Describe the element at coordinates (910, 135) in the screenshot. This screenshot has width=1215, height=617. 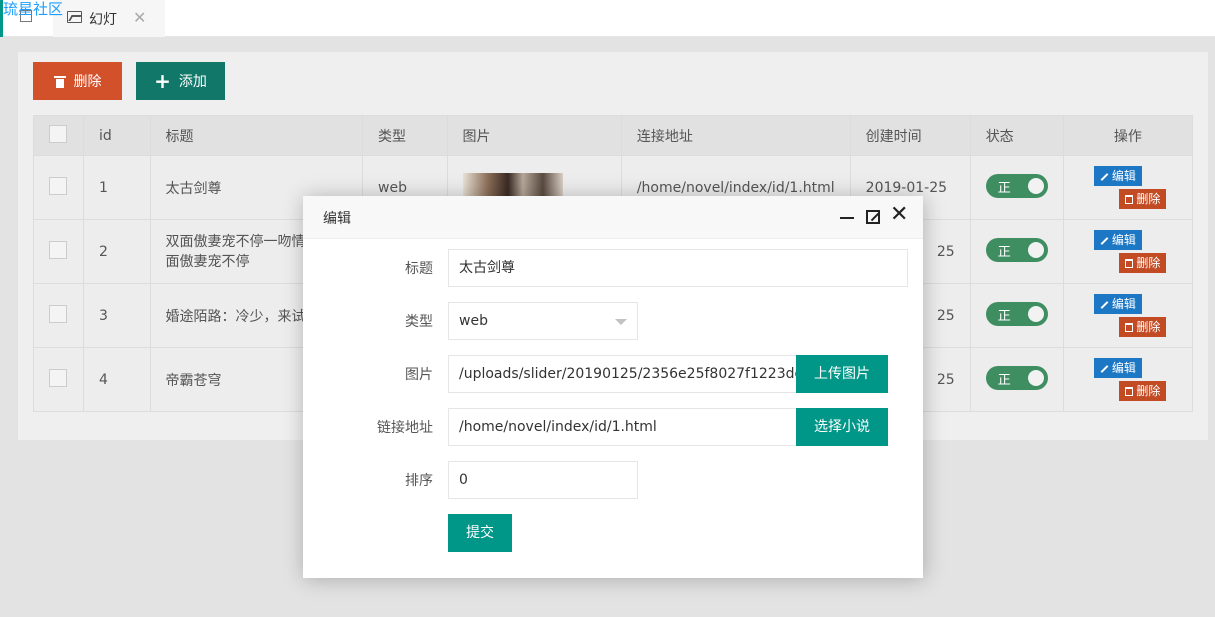
I see `header-created: 创建时间` at that location.